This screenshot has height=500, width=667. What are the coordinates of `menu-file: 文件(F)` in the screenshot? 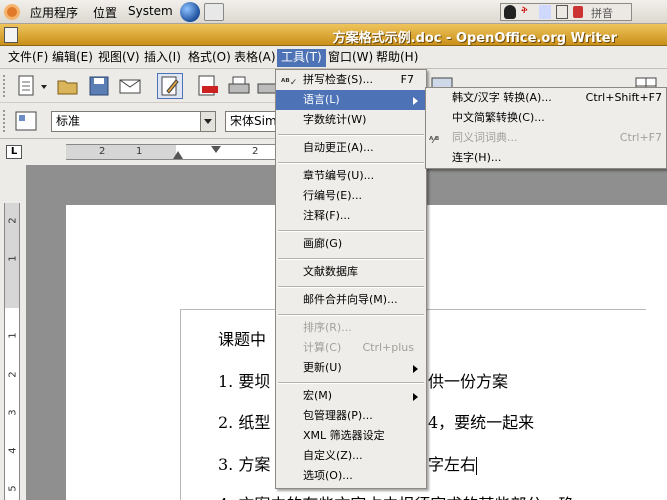 It's located at (28, 58).